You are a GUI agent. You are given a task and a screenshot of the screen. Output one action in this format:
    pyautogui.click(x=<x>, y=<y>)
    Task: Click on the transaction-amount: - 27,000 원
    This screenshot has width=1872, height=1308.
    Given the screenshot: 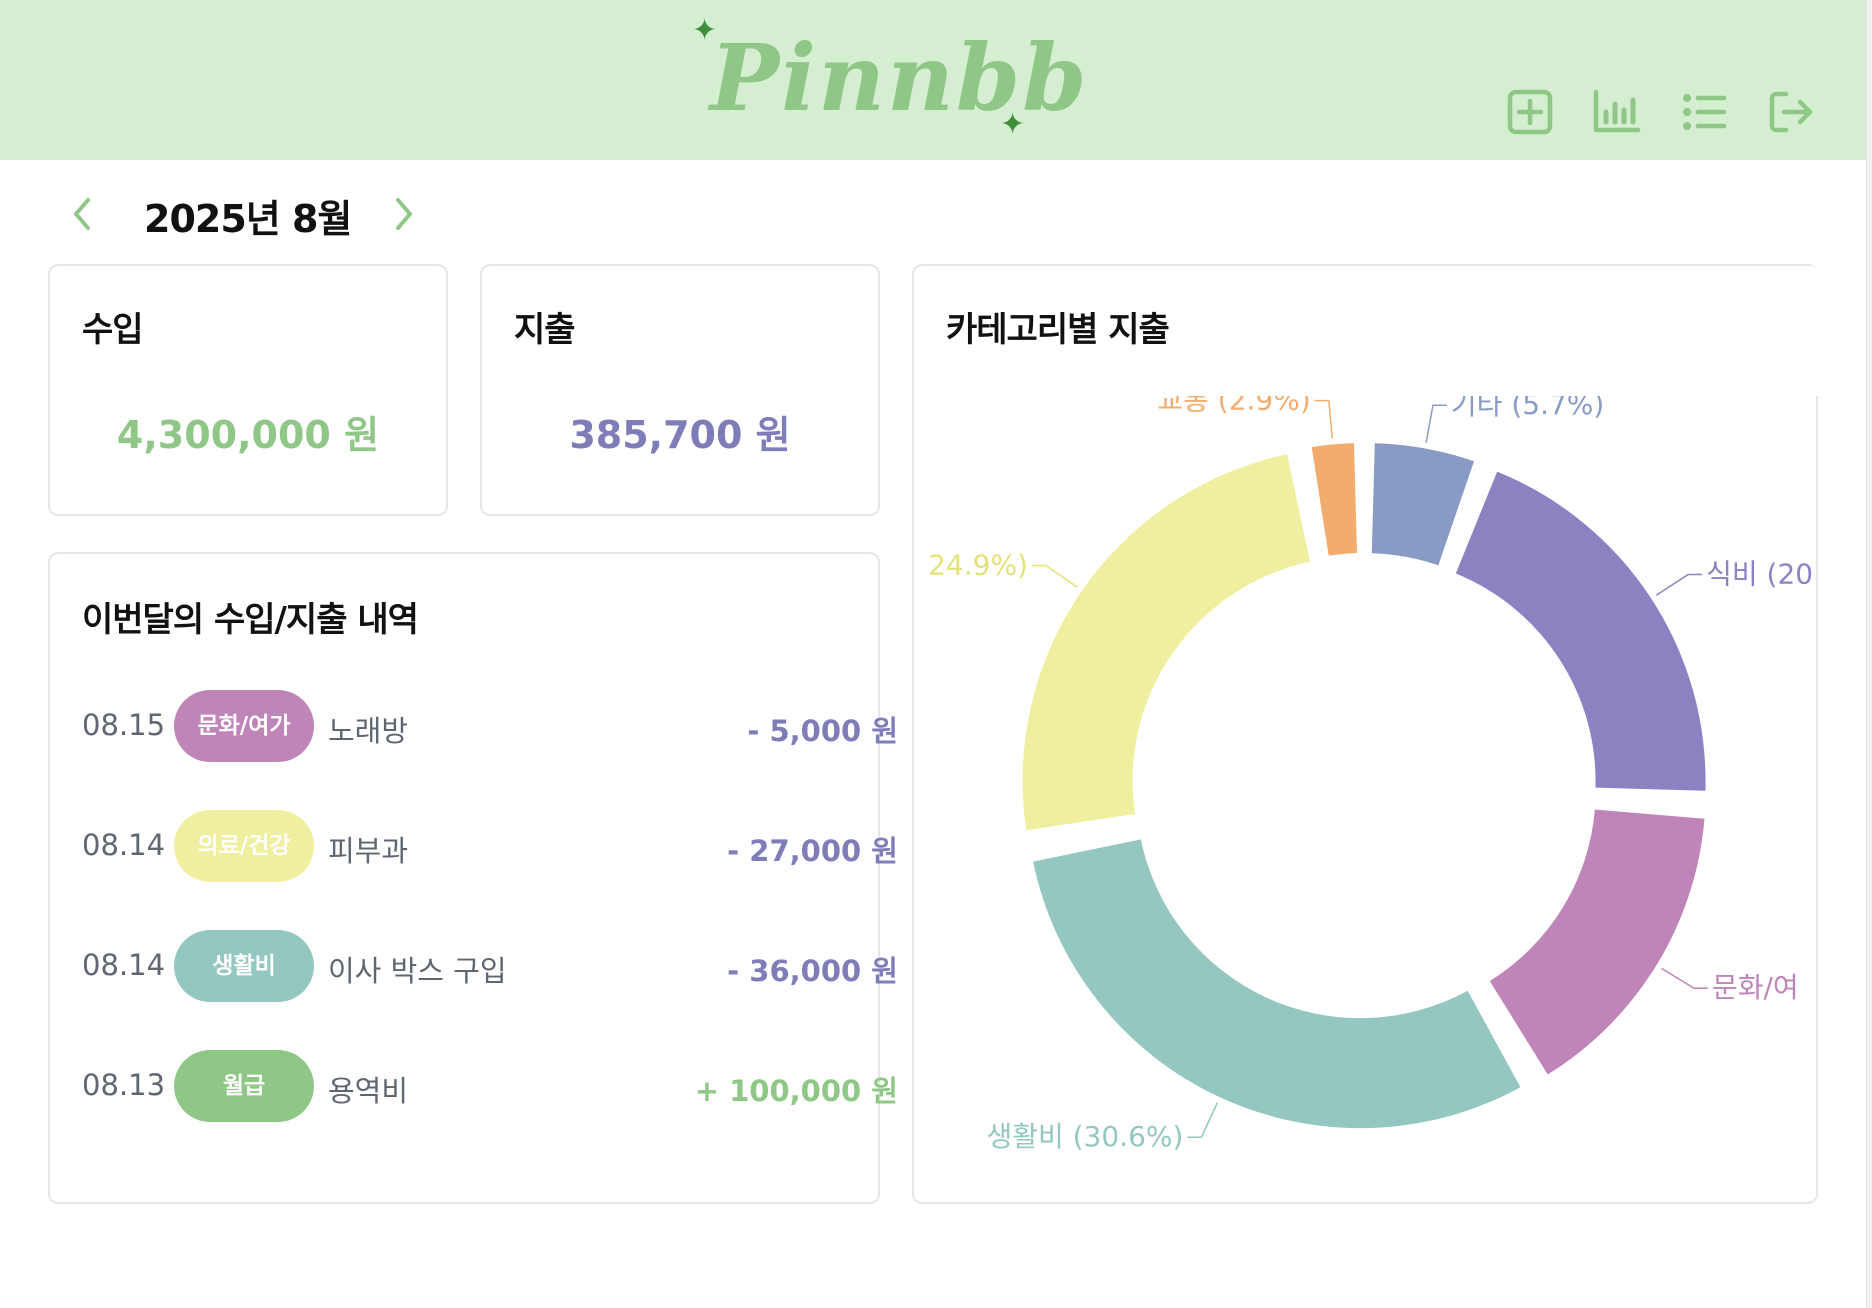 What is the action you would take?
    pyautogui.click(x=812, y=851)
    